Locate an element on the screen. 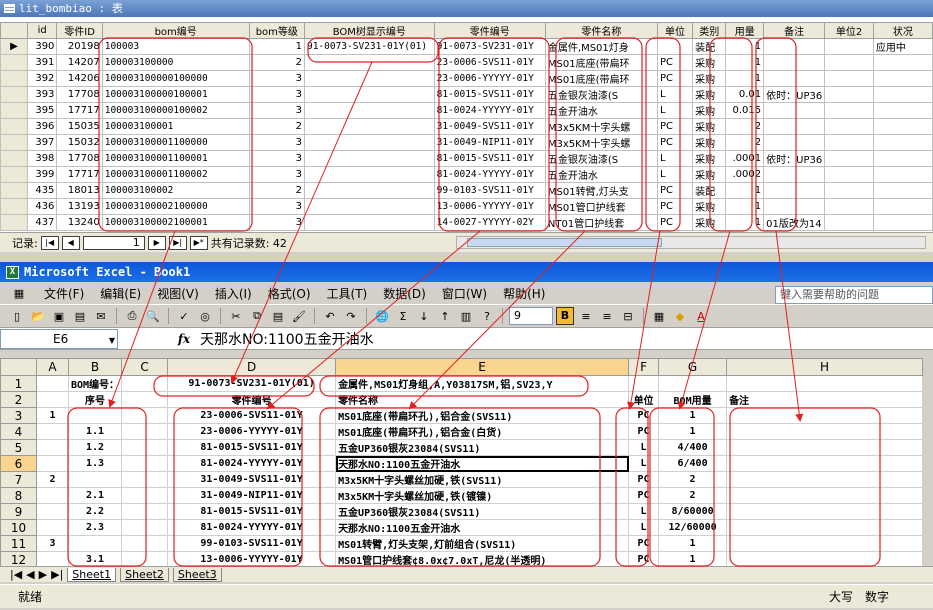 This screenshot has height=610, width=933. borders-icon: ▦ is located at coordinates (659, 316).